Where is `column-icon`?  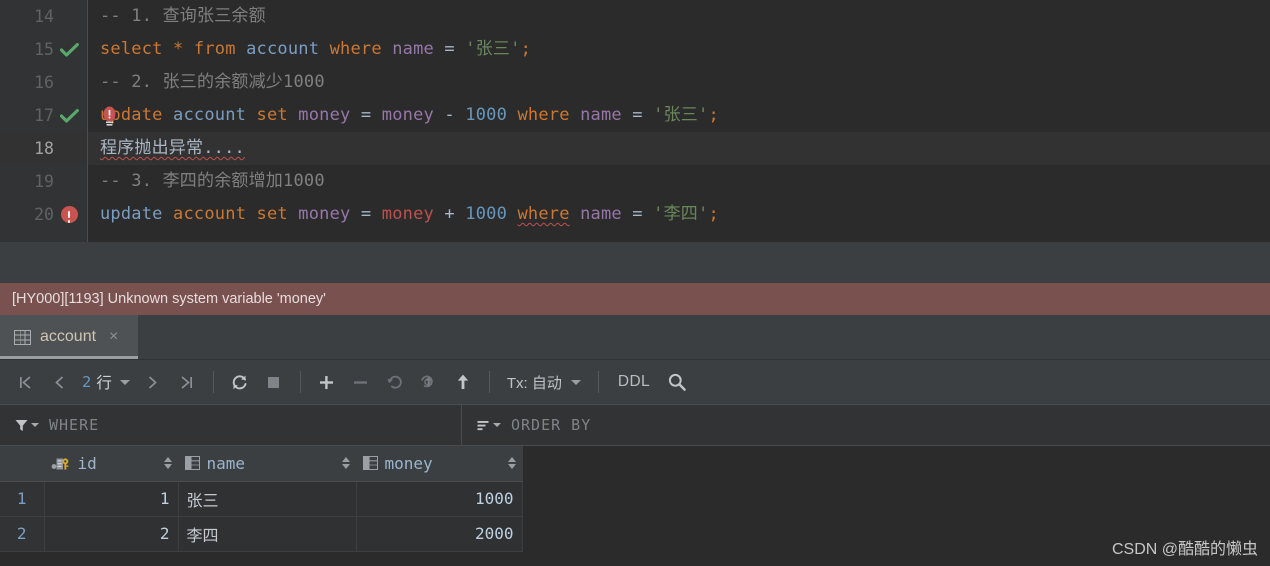 column-icon is located at coordinates (192, 463).